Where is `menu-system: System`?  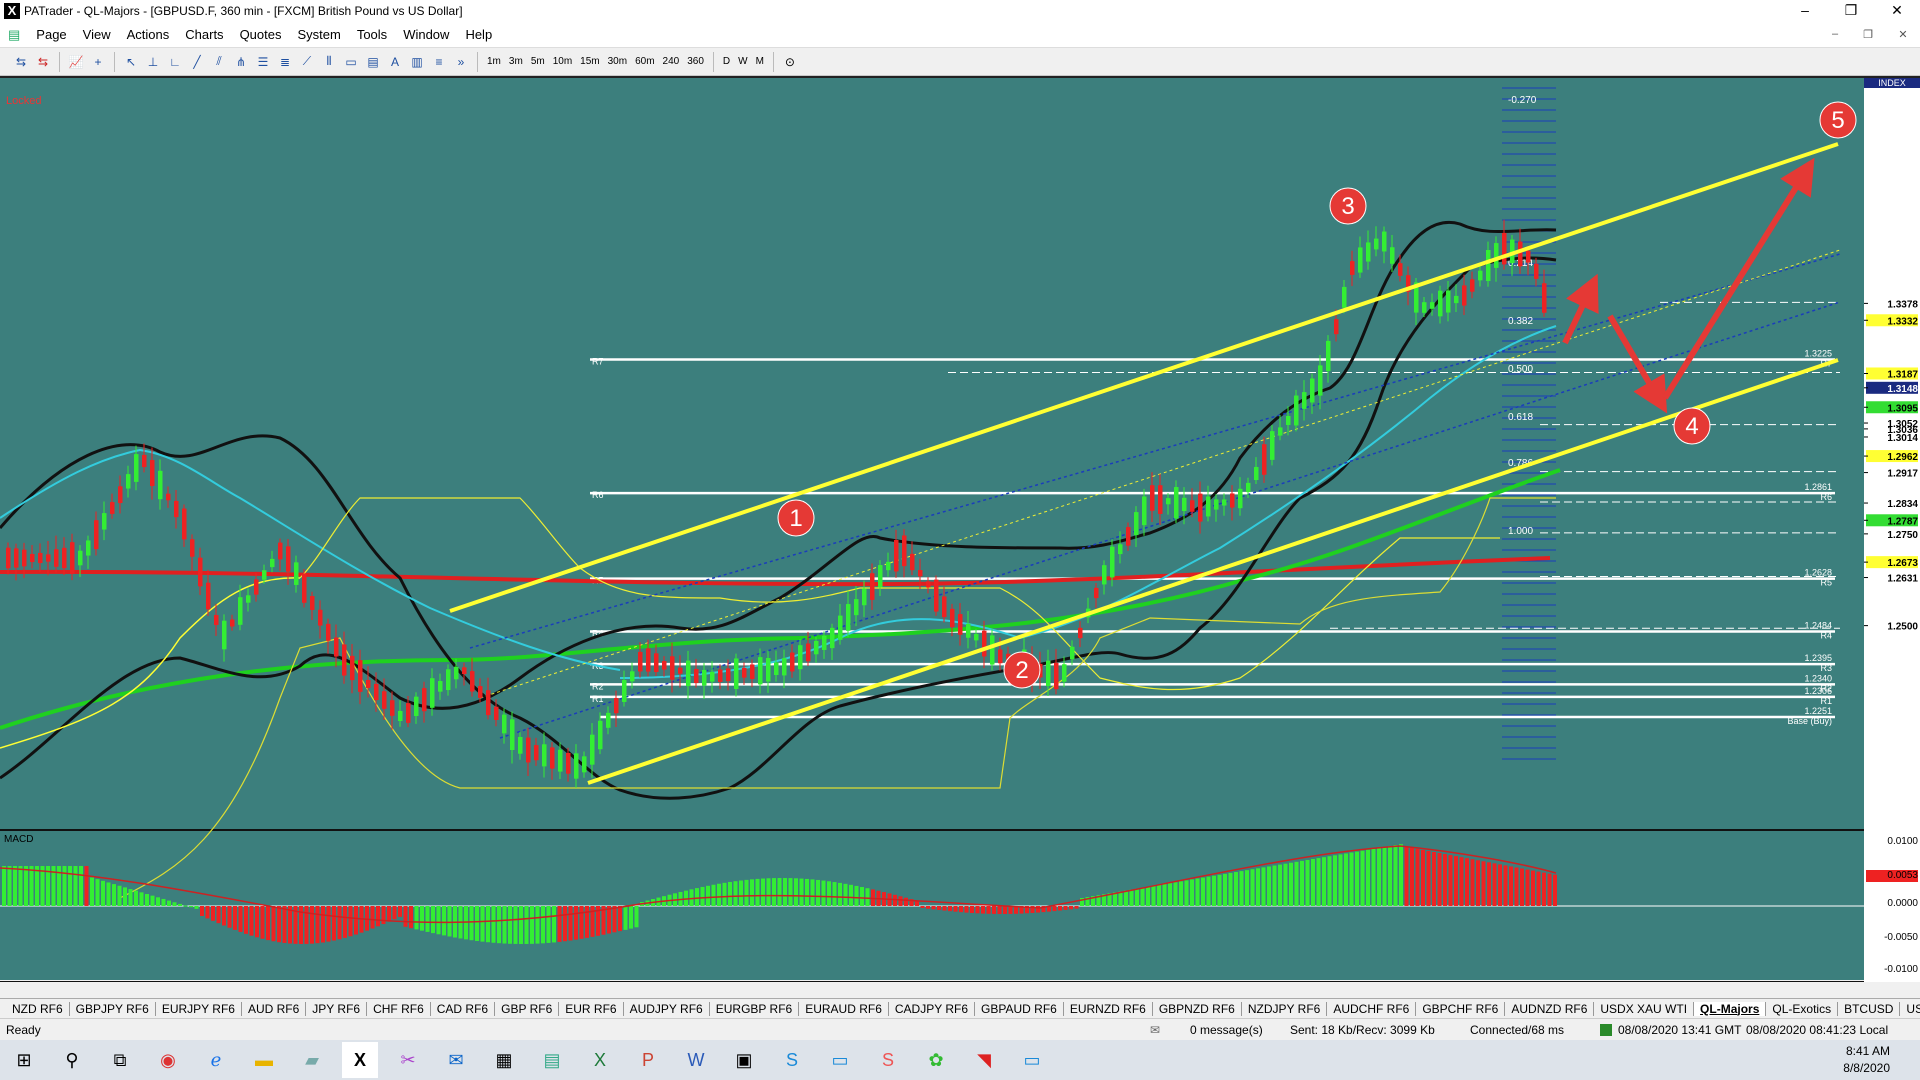
menu-system: System is located at coordinates (318, 34).